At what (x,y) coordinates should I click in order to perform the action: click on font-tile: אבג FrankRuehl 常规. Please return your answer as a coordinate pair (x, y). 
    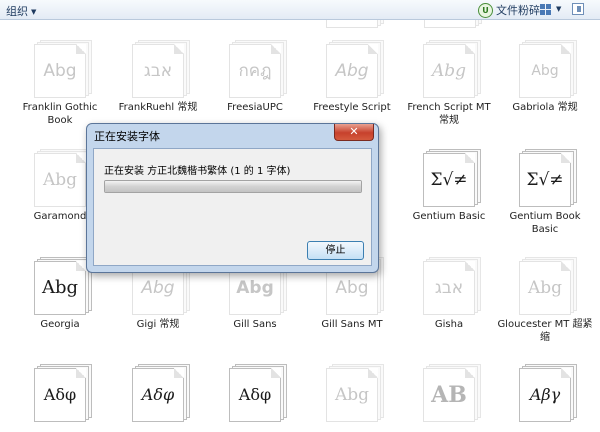
    Looking at the image, I should click on (158, 76).